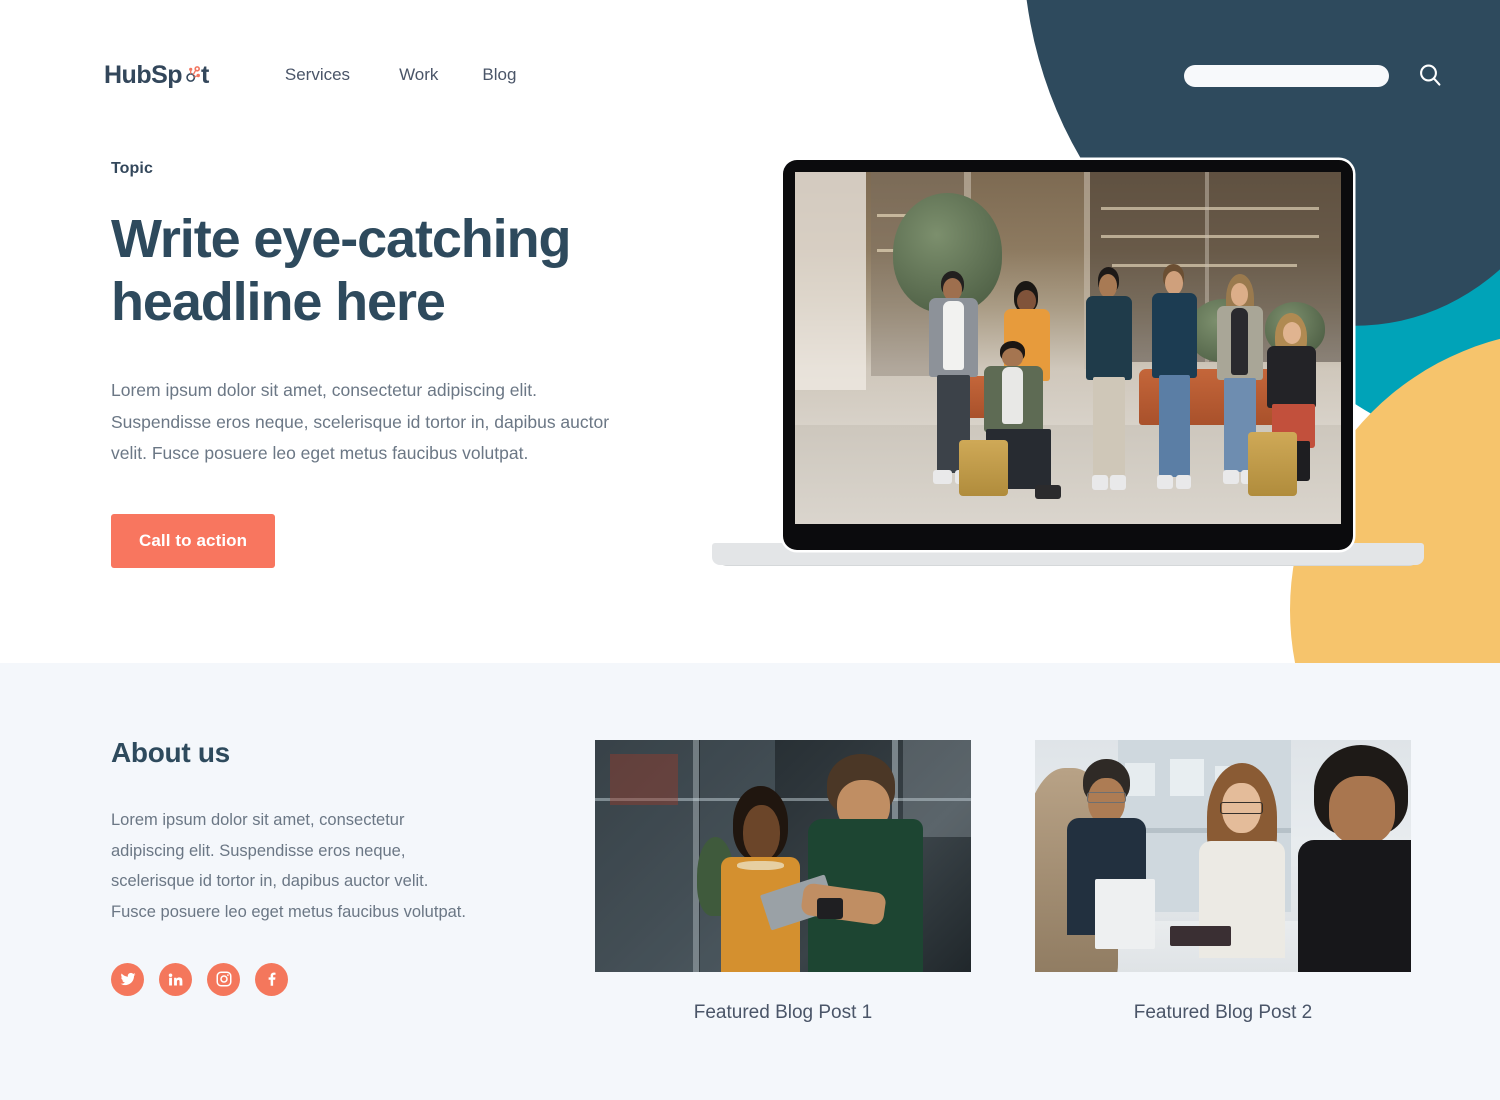  I want to click on nav-links: Services Work Blog, so click(401, 75).